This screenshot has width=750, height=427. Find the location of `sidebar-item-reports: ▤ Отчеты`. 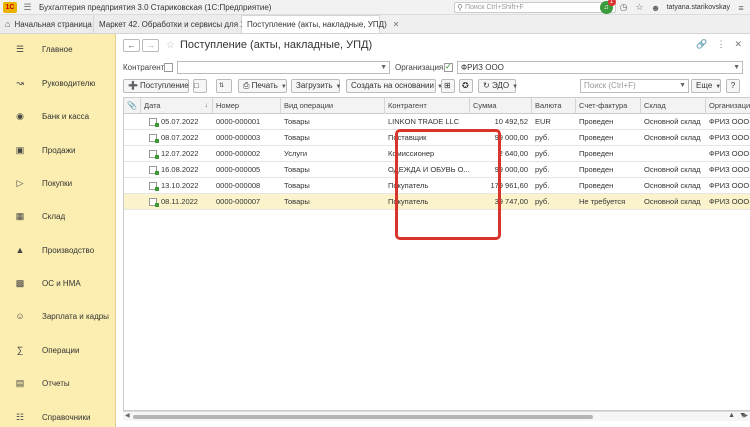

sidebar-item-reports: ▤ Отчеты is located at coordinates (57, 383).